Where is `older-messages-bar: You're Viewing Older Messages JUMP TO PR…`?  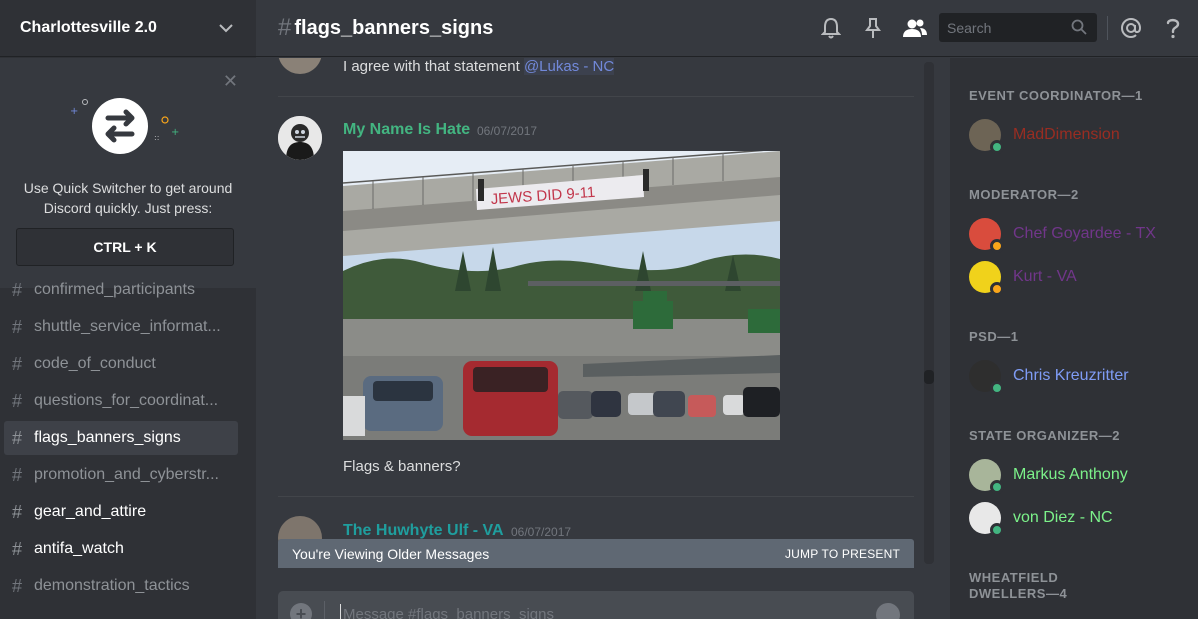 older-messages-bar: You're Viewing Older Messages JUMP TO PR… is located at coordinates (596, 553).